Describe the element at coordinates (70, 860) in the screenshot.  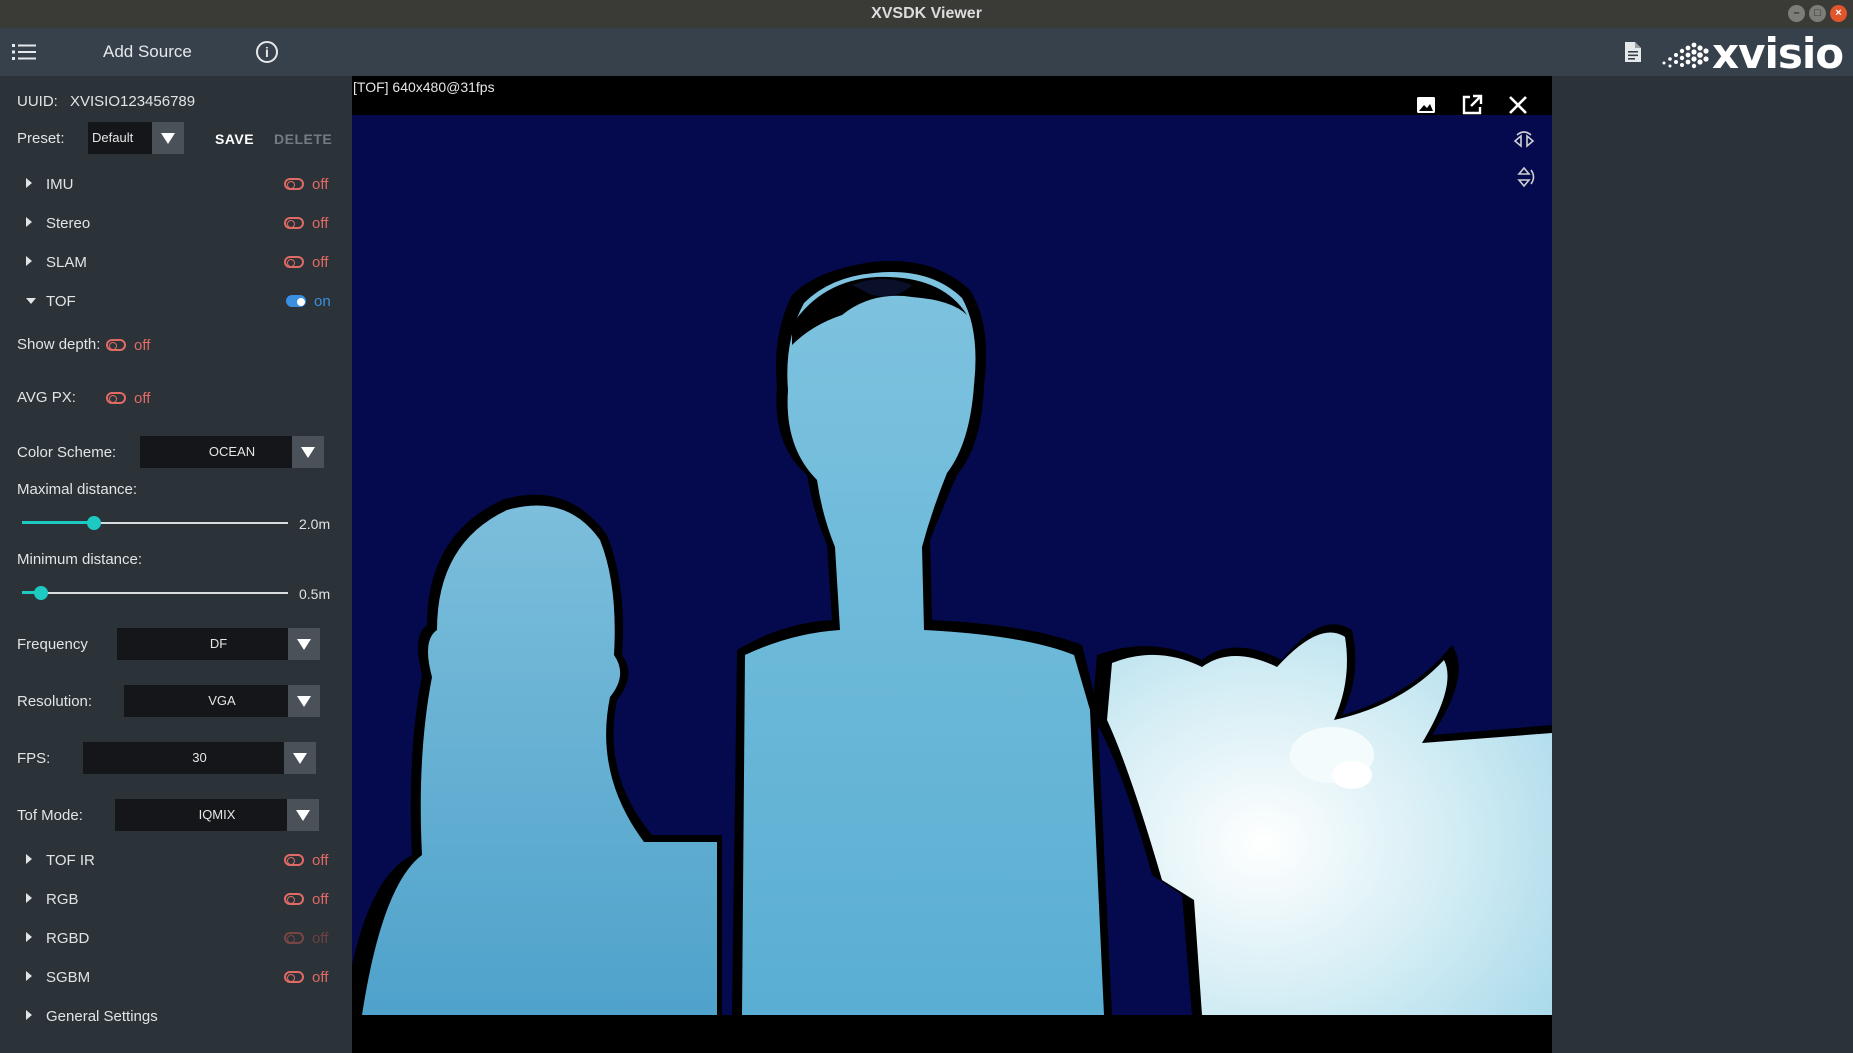
I see `section-tof-ir-label: TOF IR` at that location.